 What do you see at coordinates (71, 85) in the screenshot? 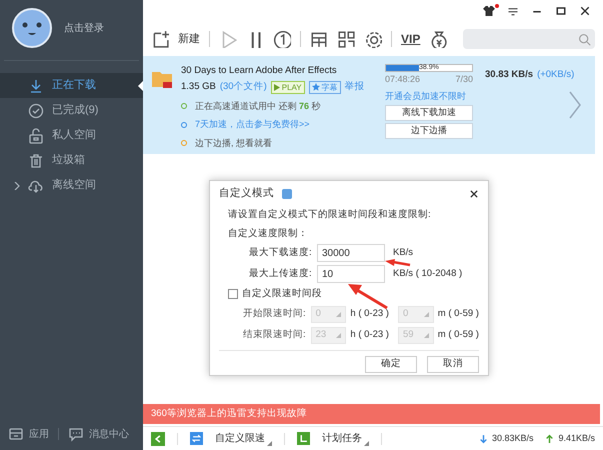
I see `sidebar-item: 正在下载` at bounding box center [71, 85].